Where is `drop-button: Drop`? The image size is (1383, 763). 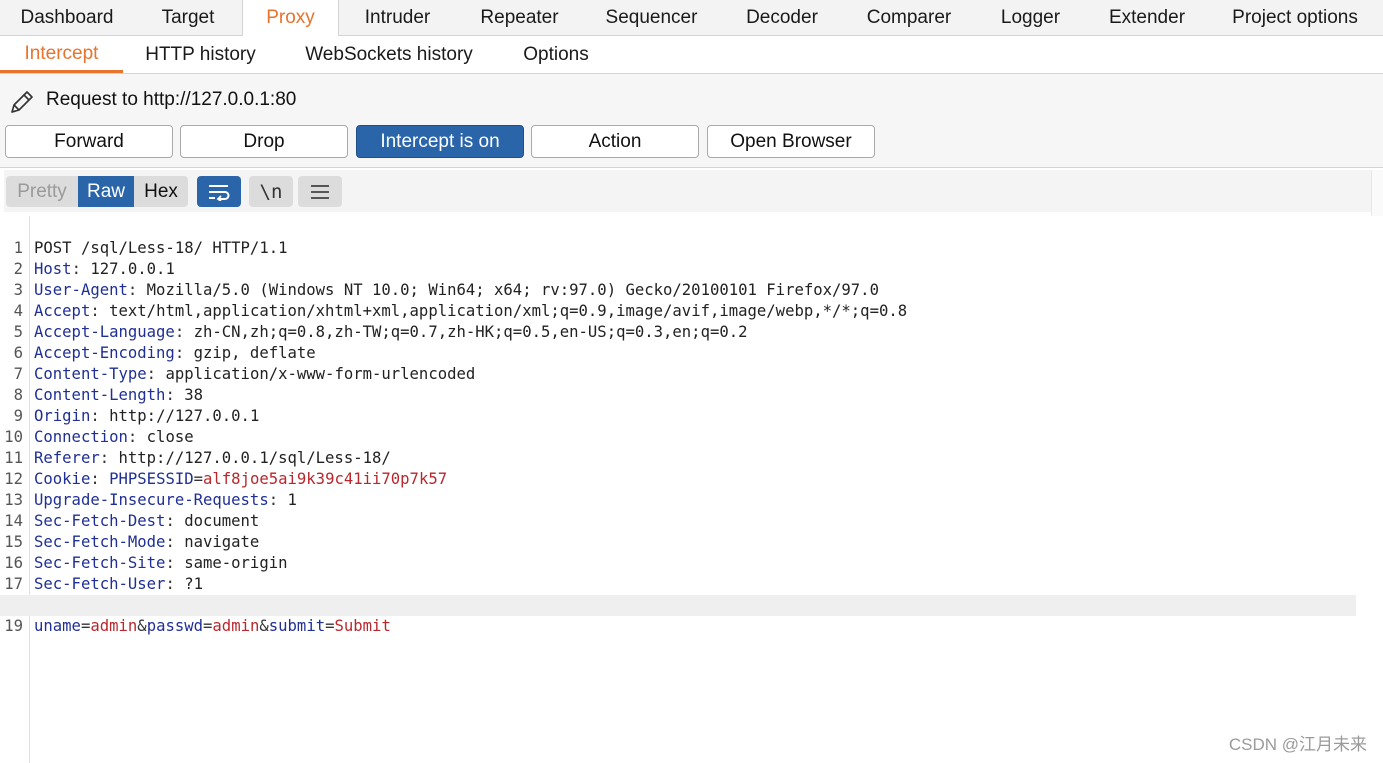 drop-button: Drop is located at coordinates (264, 141).